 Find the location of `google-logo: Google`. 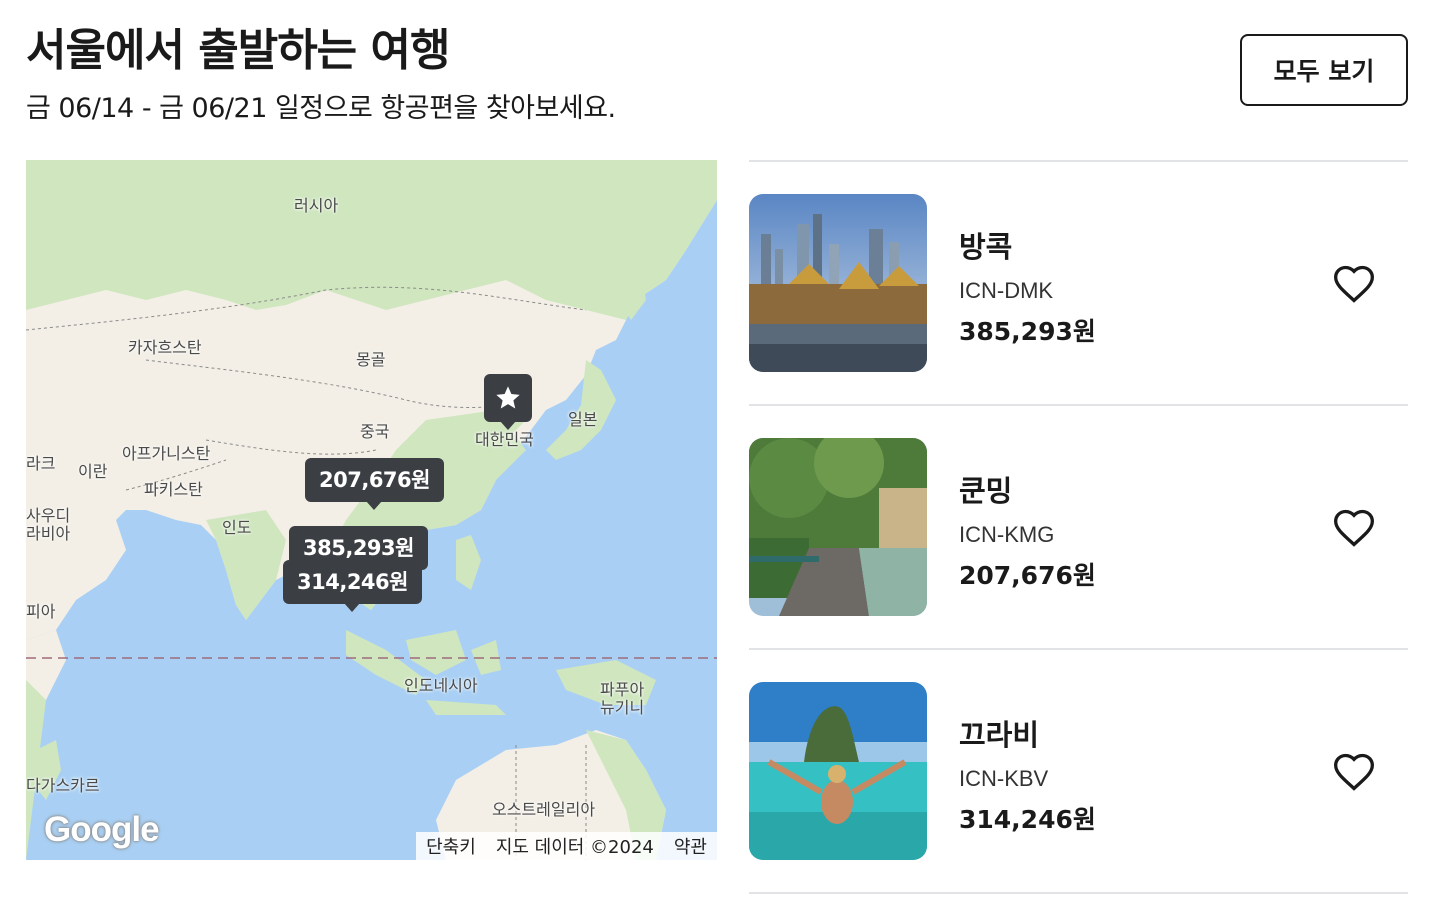

google-logo: Google is located at coordinates (102, 829).